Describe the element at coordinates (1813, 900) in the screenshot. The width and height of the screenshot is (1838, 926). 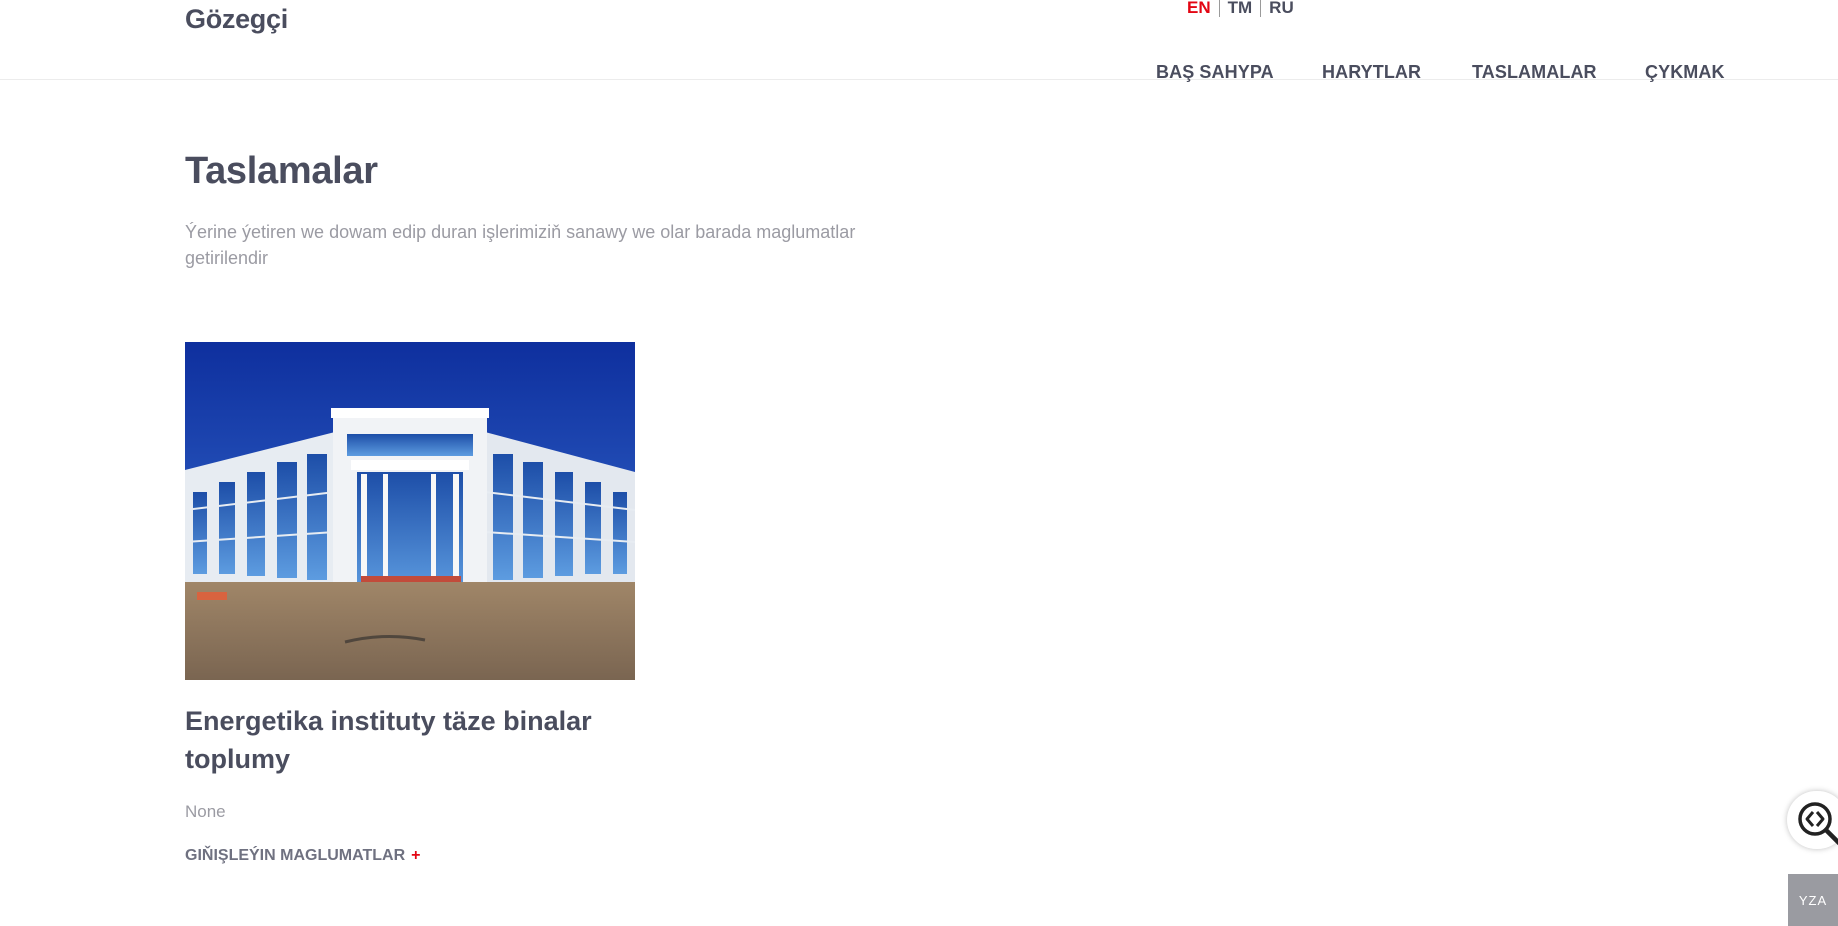
I see `back-button: YZA` at that location.